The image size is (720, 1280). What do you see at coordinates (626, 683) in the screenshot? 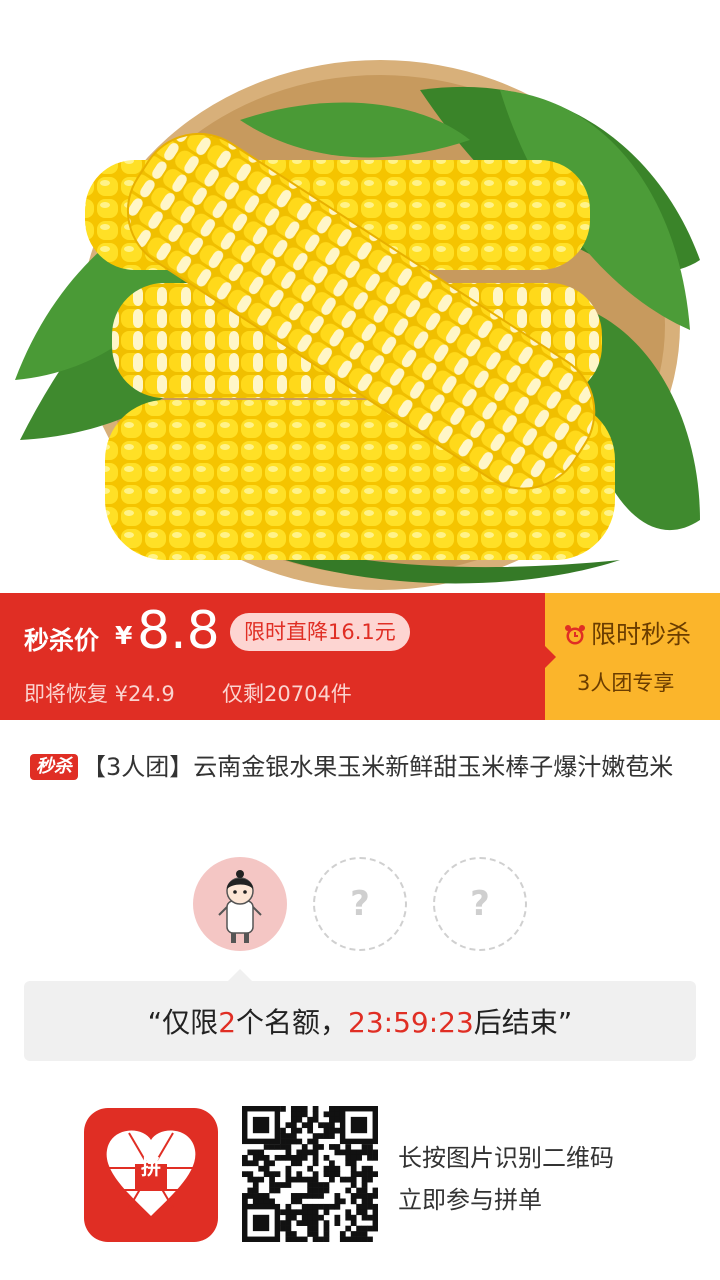
I see `team-exclusive-label: 3人团专享` at bounding box center [626, 683].